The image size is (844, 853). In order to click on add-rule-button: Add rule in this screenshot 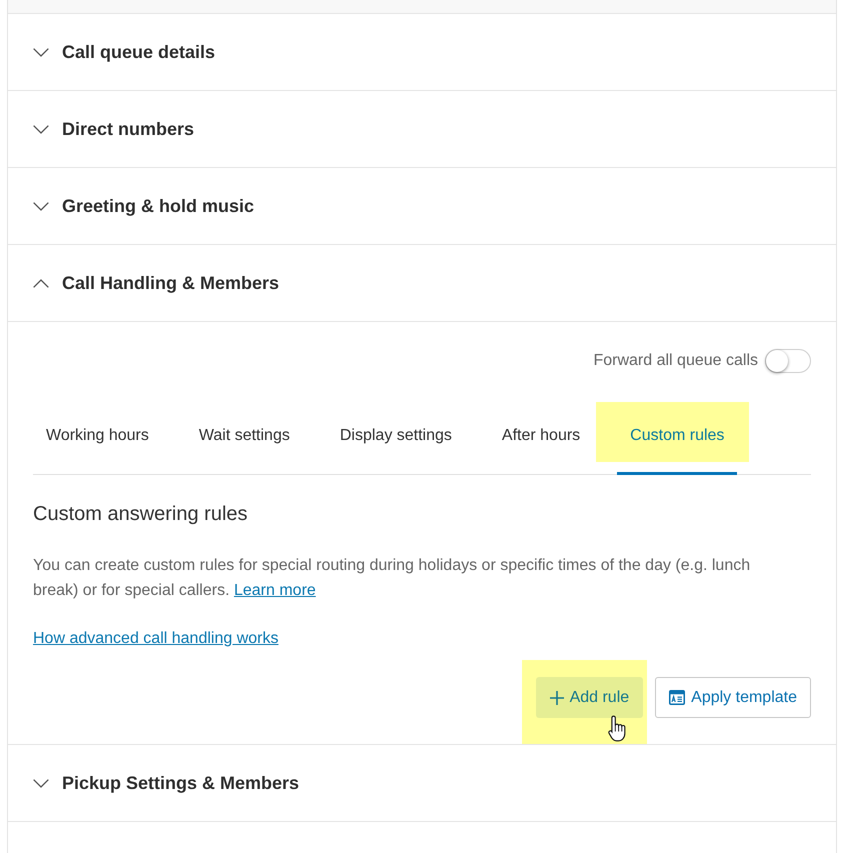, I will do `click(590, 697)`.